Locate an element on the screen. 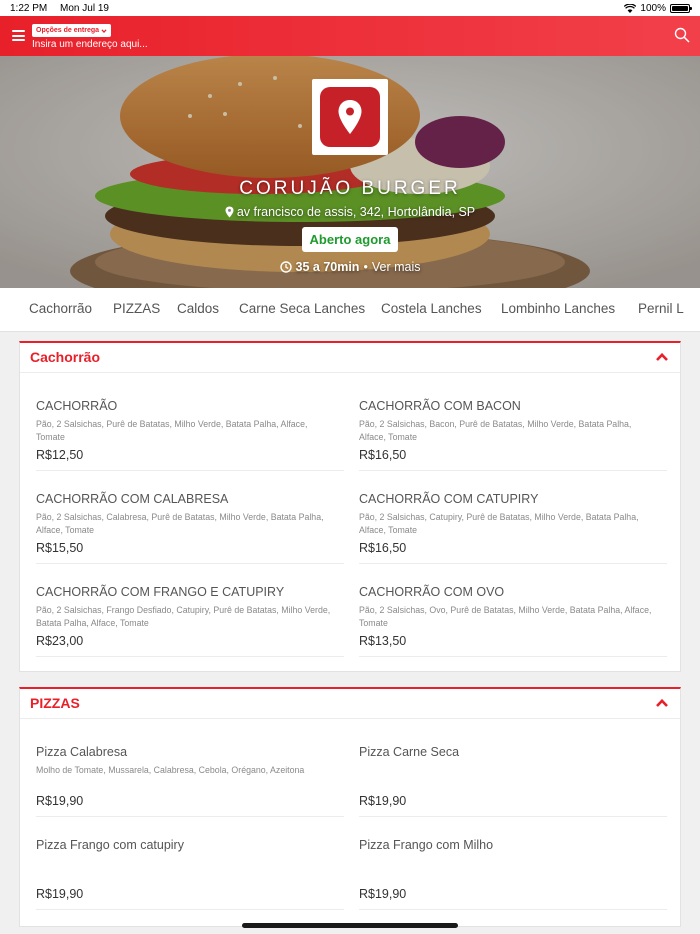 This screenshot has height=934, width=700. clock-icon is located at coordinates (285, 267).